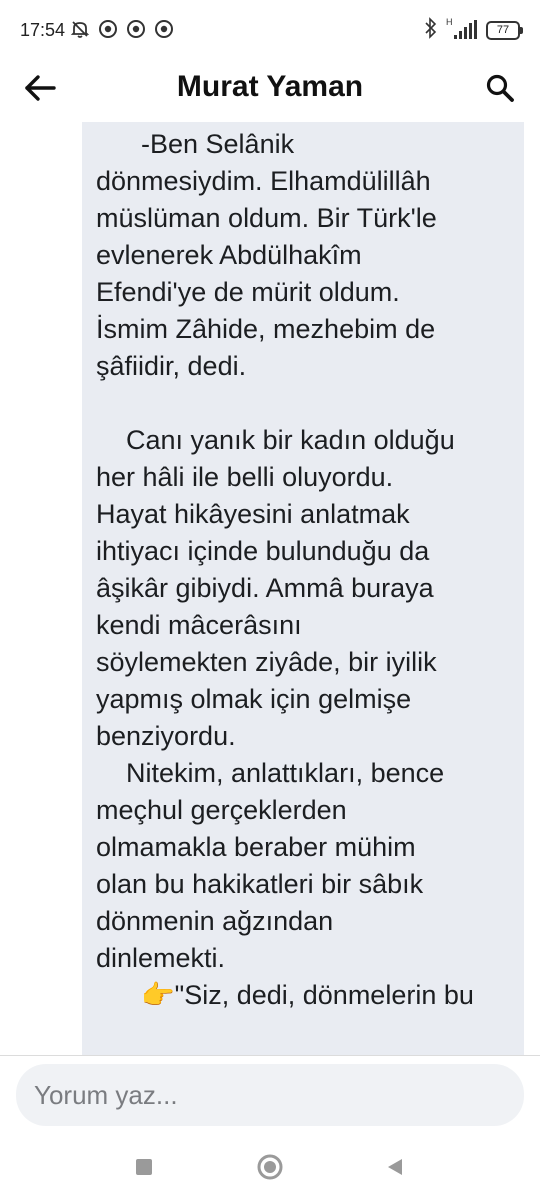 The width and height of the screenshot is (540, 1200). What do you see at coordinates (504, 30) in the screenshot?
I see `battery-icon: 77` at bounding box center [504, 30].